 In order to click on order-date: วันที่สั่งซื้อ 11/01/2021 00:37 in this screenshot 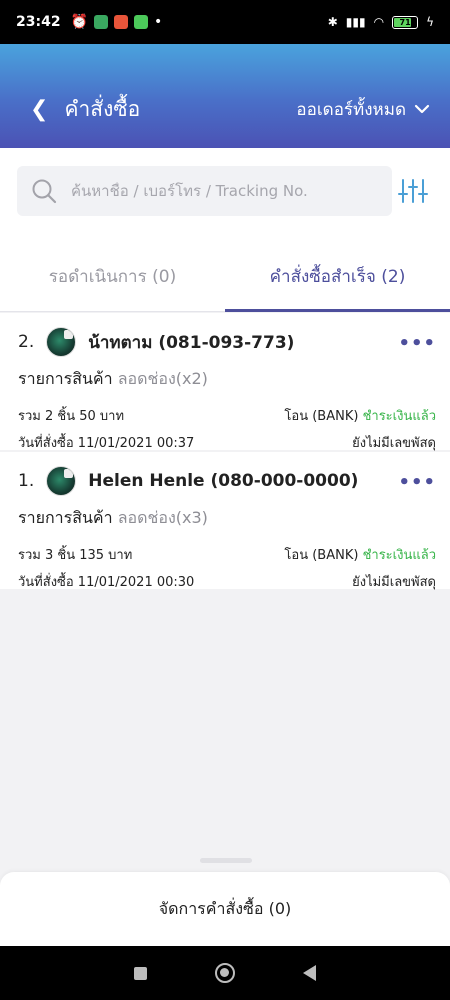, I will do `click(106, 443)`.